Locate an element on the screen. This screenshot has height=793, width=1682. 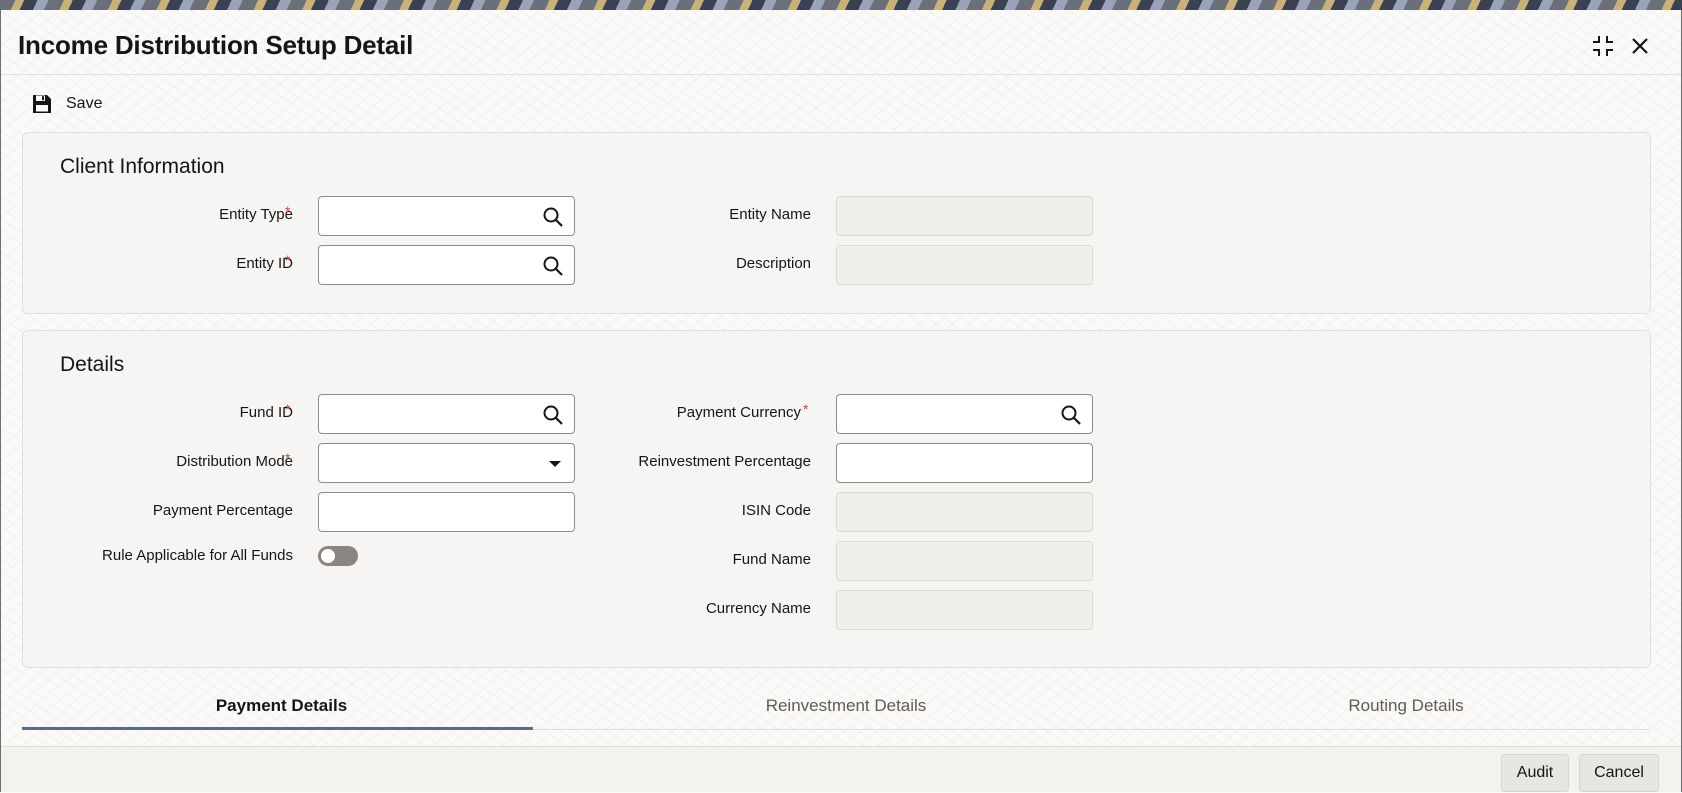
reinvestment-percentage-field is located at coordinates (964, 463).